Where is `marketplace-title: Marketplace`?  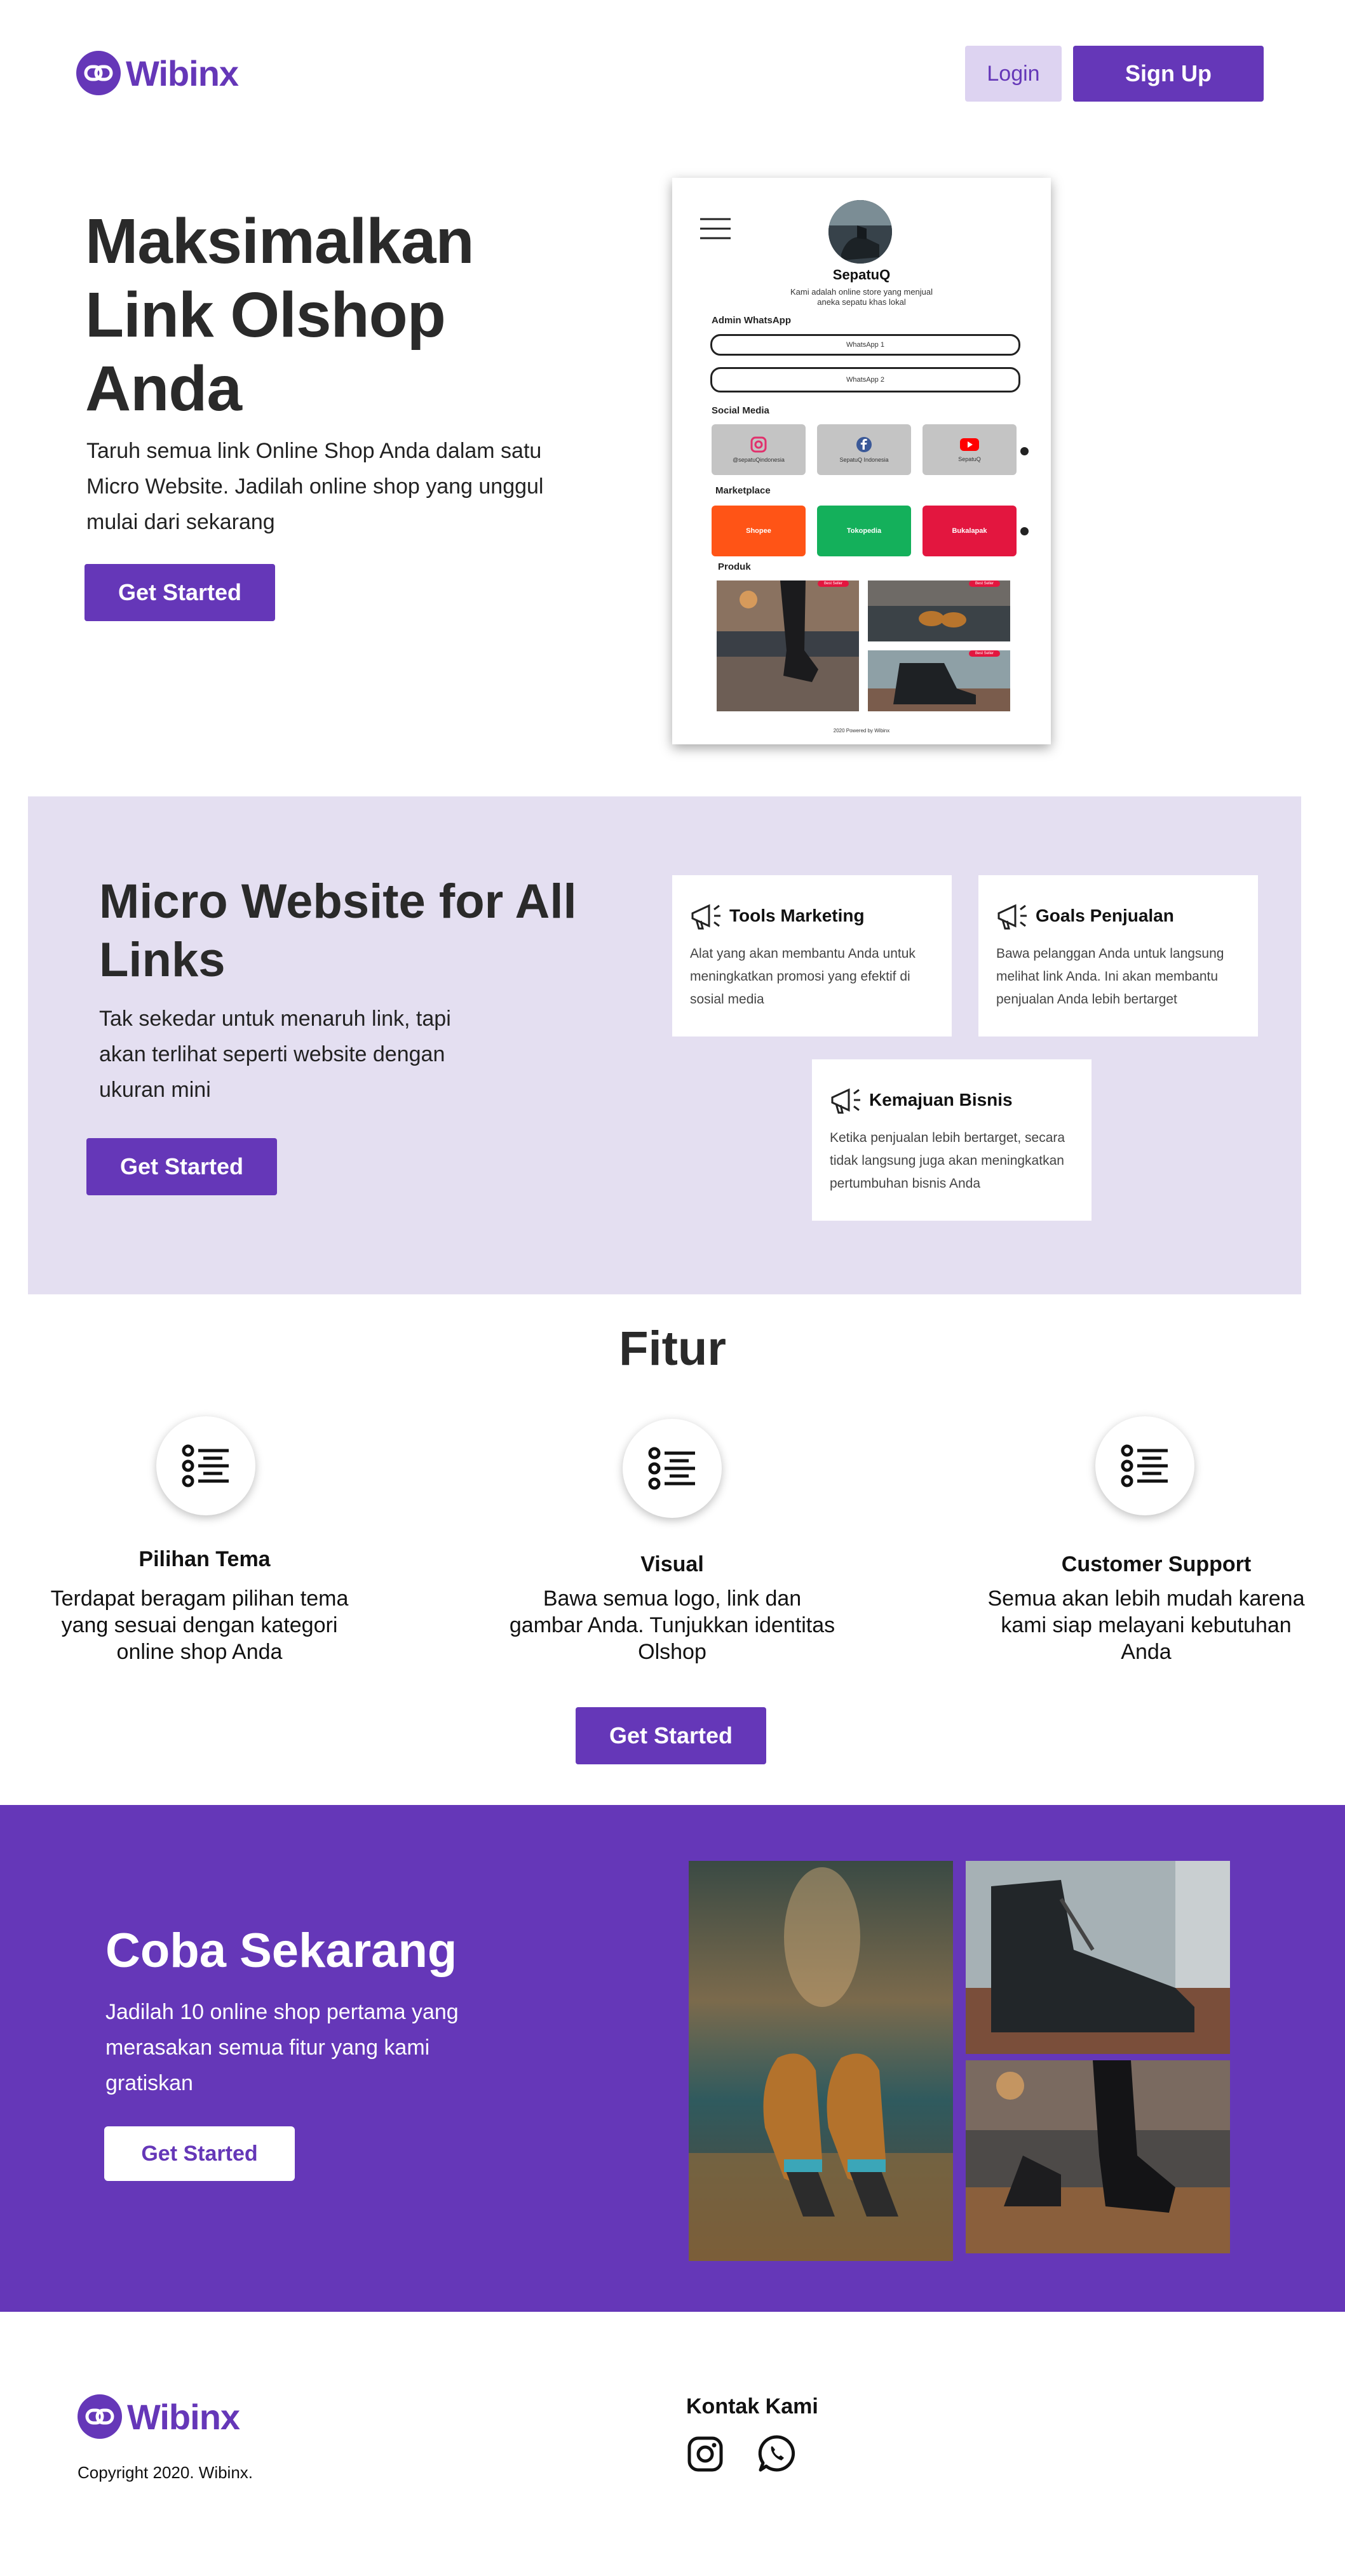
marketplace-title: Marketplace is located at coordinates (743, 490).